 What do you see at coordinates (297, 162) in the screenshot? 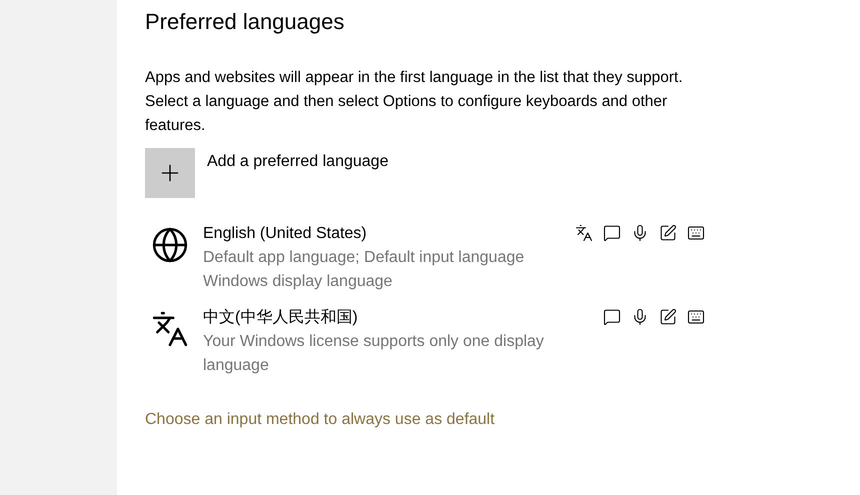
I see `add-language-link: Add a preferred language` at bounding box center [297, 162].